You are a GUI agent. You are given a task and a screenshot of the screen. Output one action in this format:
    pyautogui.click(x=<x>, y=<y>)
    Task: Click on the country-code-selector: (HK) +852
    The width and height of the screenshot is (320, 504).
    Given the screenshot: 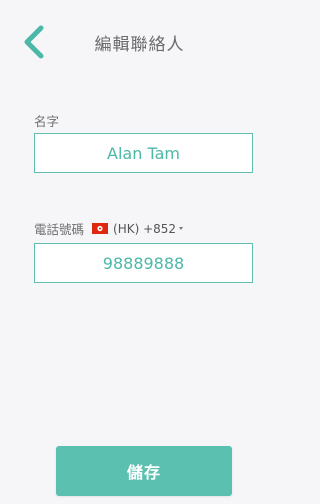 What is the action you would take?
    pyautogui.click(x=148, y=228)
    